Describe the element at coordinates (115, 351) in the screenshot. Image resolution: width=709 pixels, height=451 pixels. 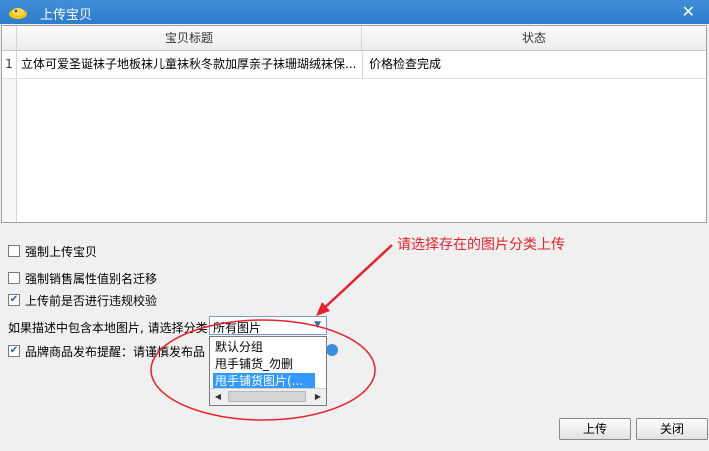
I see `brand-notice-label: 品牌商品发布提醒：请谨慎发布品` at that location.